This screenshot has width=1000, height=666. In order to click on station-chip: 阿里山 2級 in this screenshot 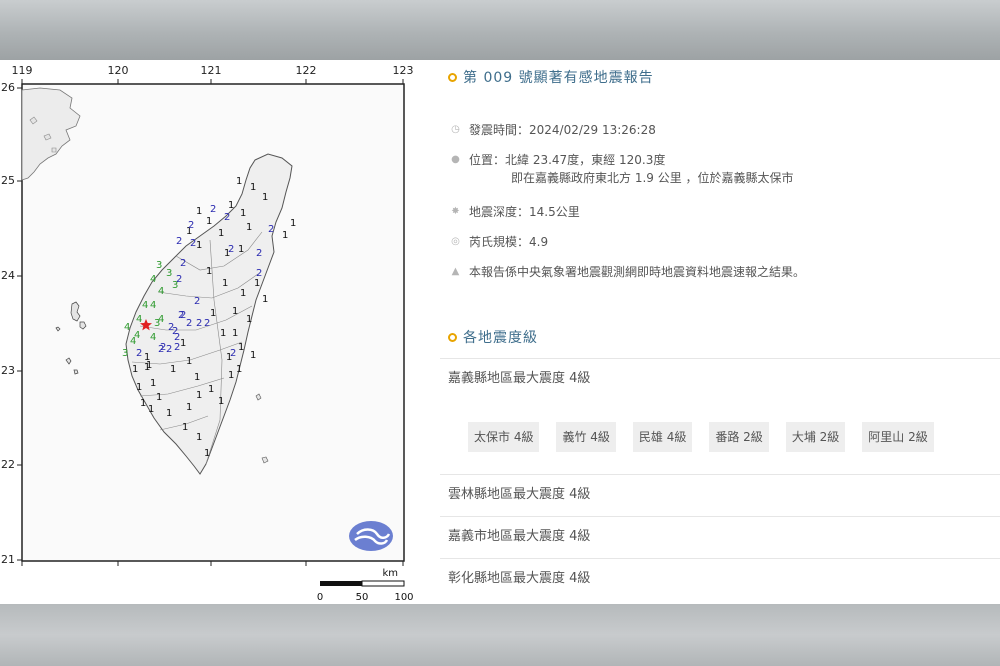, I will do `click(898, 437)`.